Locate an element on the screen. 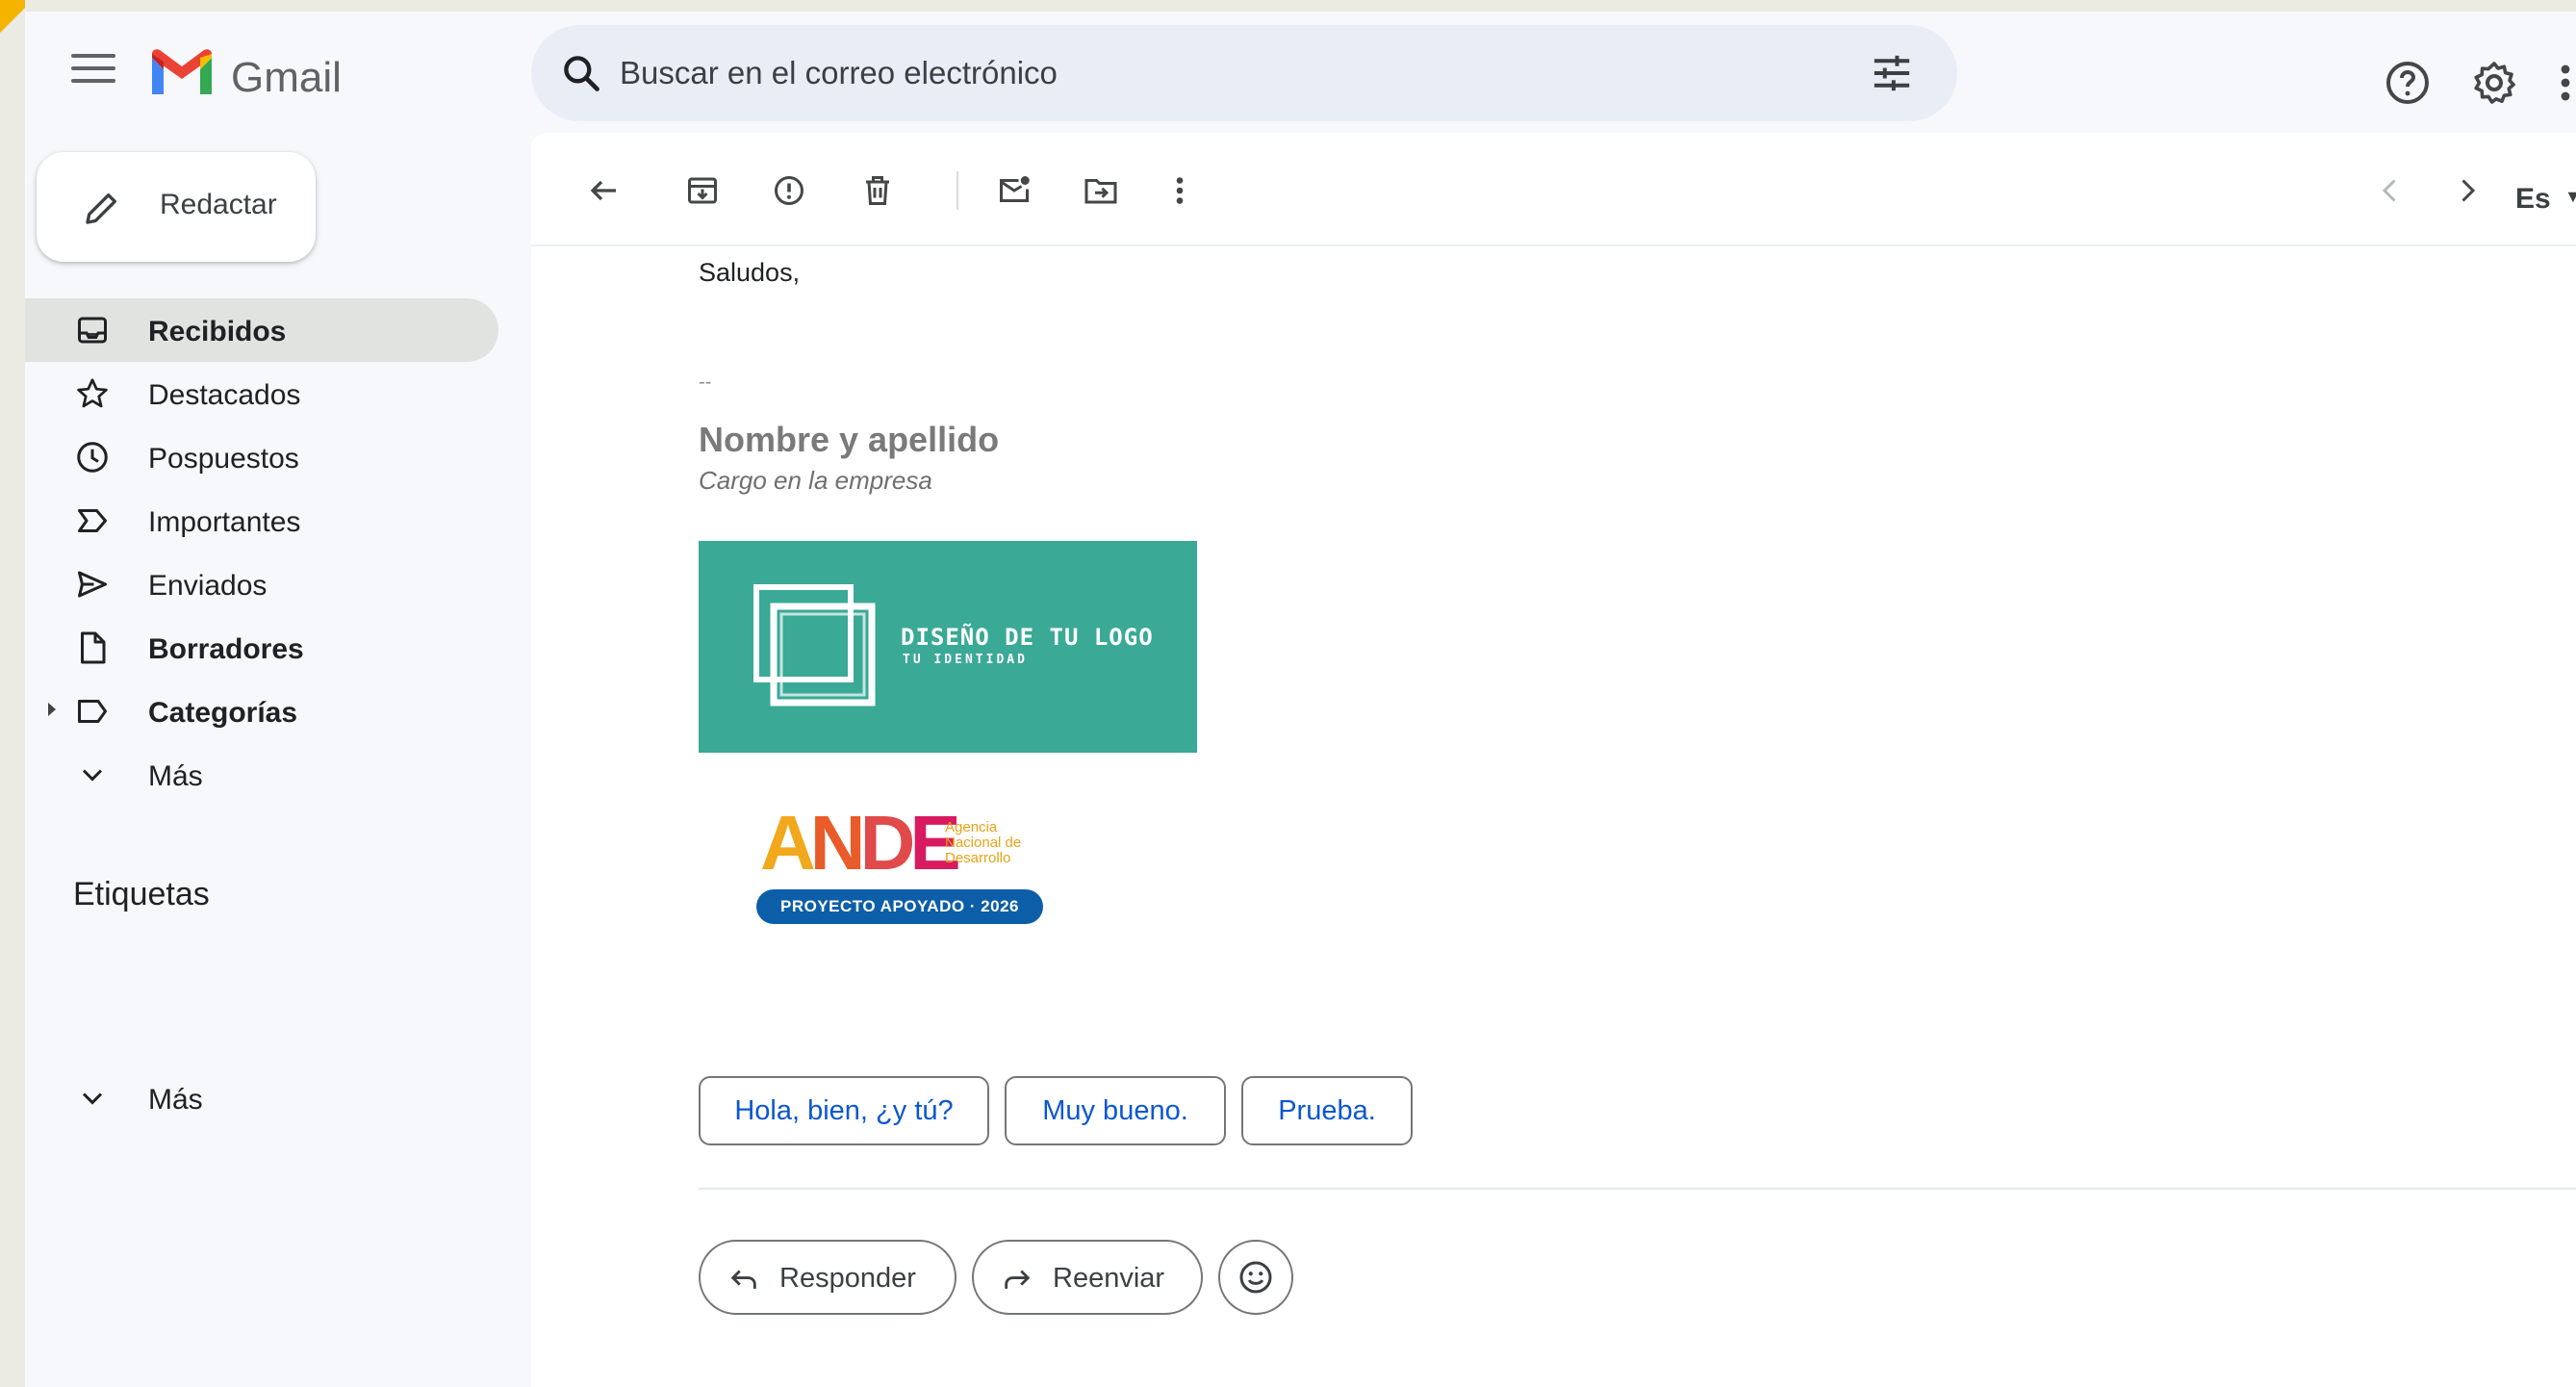 Image resolution: width=2576 pixels, height=1387 pixels. pencil-icon is located at coordinates (101, 208).